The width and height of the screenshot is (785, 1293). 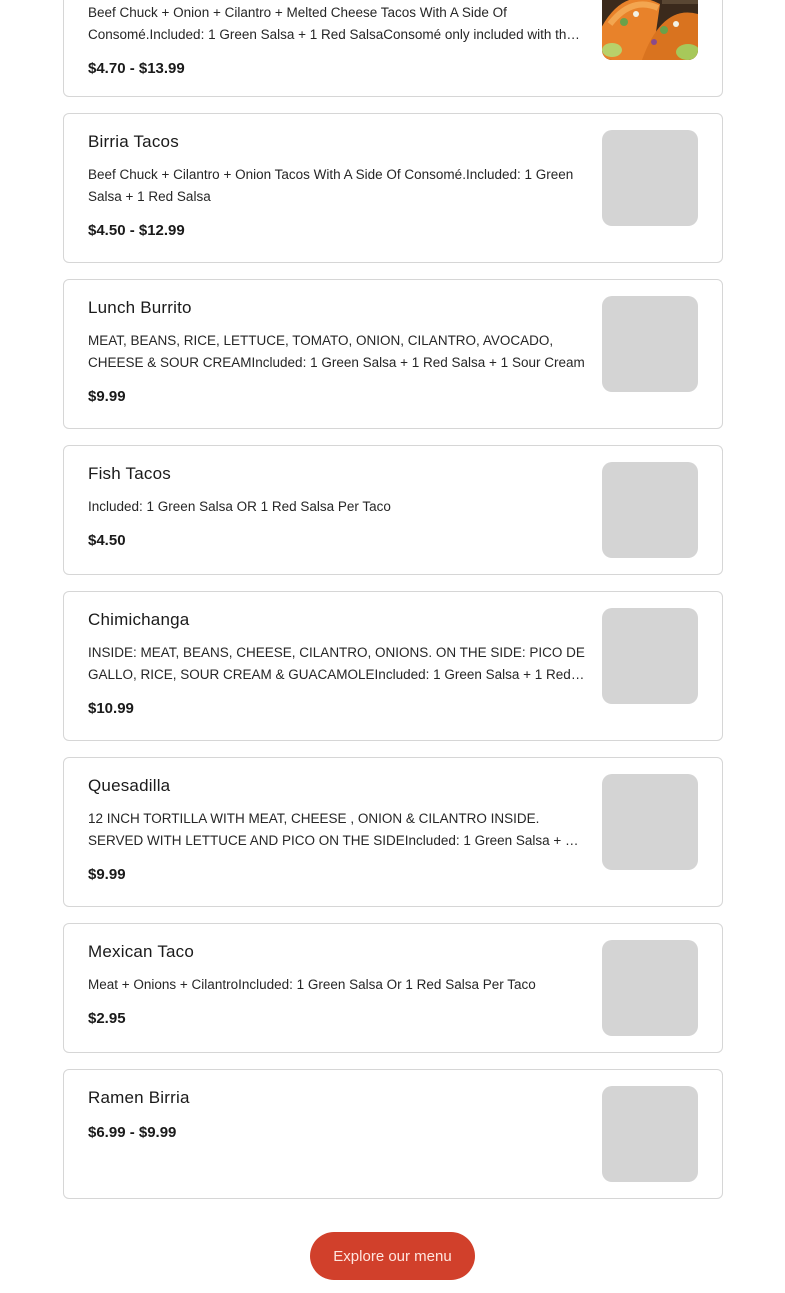 What do you see at coordinates (139, 619) in the screenshot?
I see `menu-item-name: Chimichanga` at bounding box center [139, 619].